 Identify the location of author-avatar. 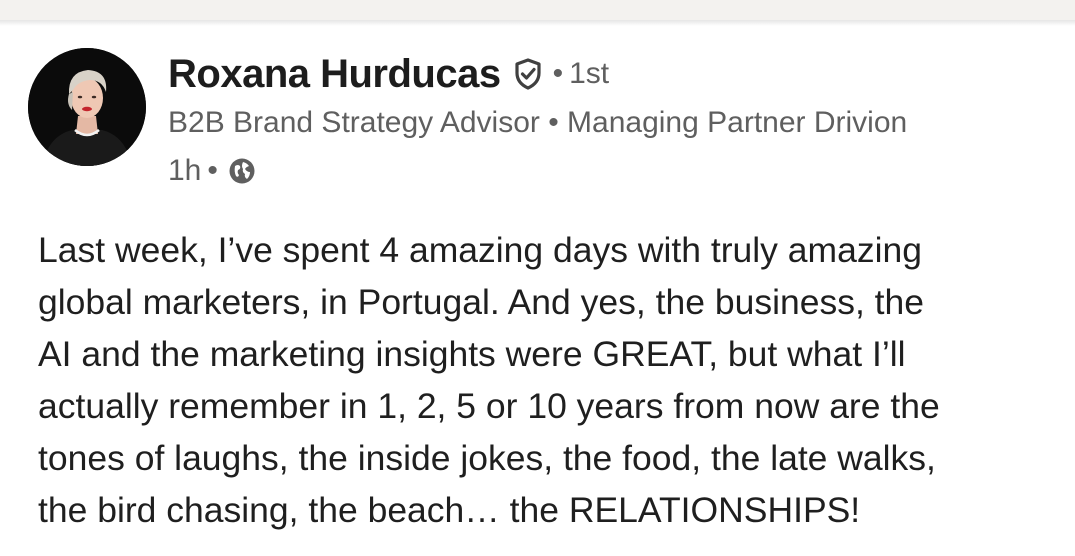
(87, 107).